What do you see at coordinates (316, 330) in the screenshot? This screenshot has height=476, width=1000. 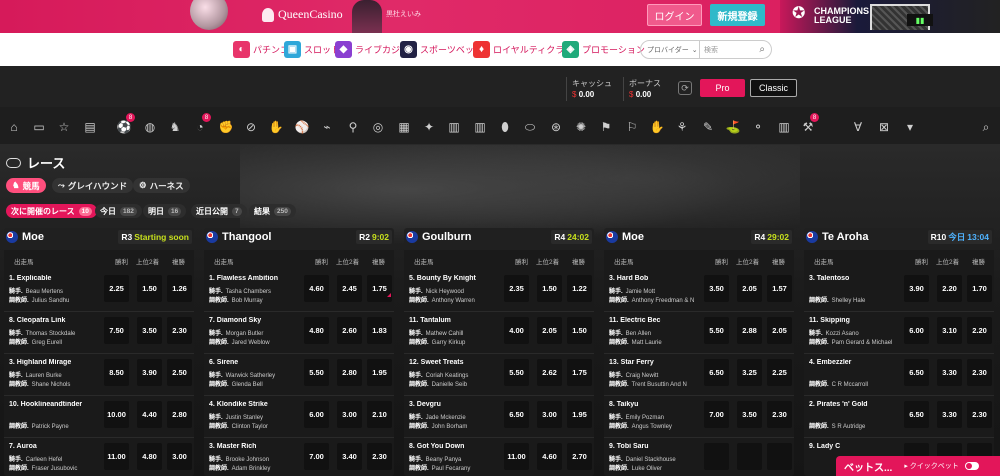 I see `odds-button: 4.80` at bounding box center [316, 330].